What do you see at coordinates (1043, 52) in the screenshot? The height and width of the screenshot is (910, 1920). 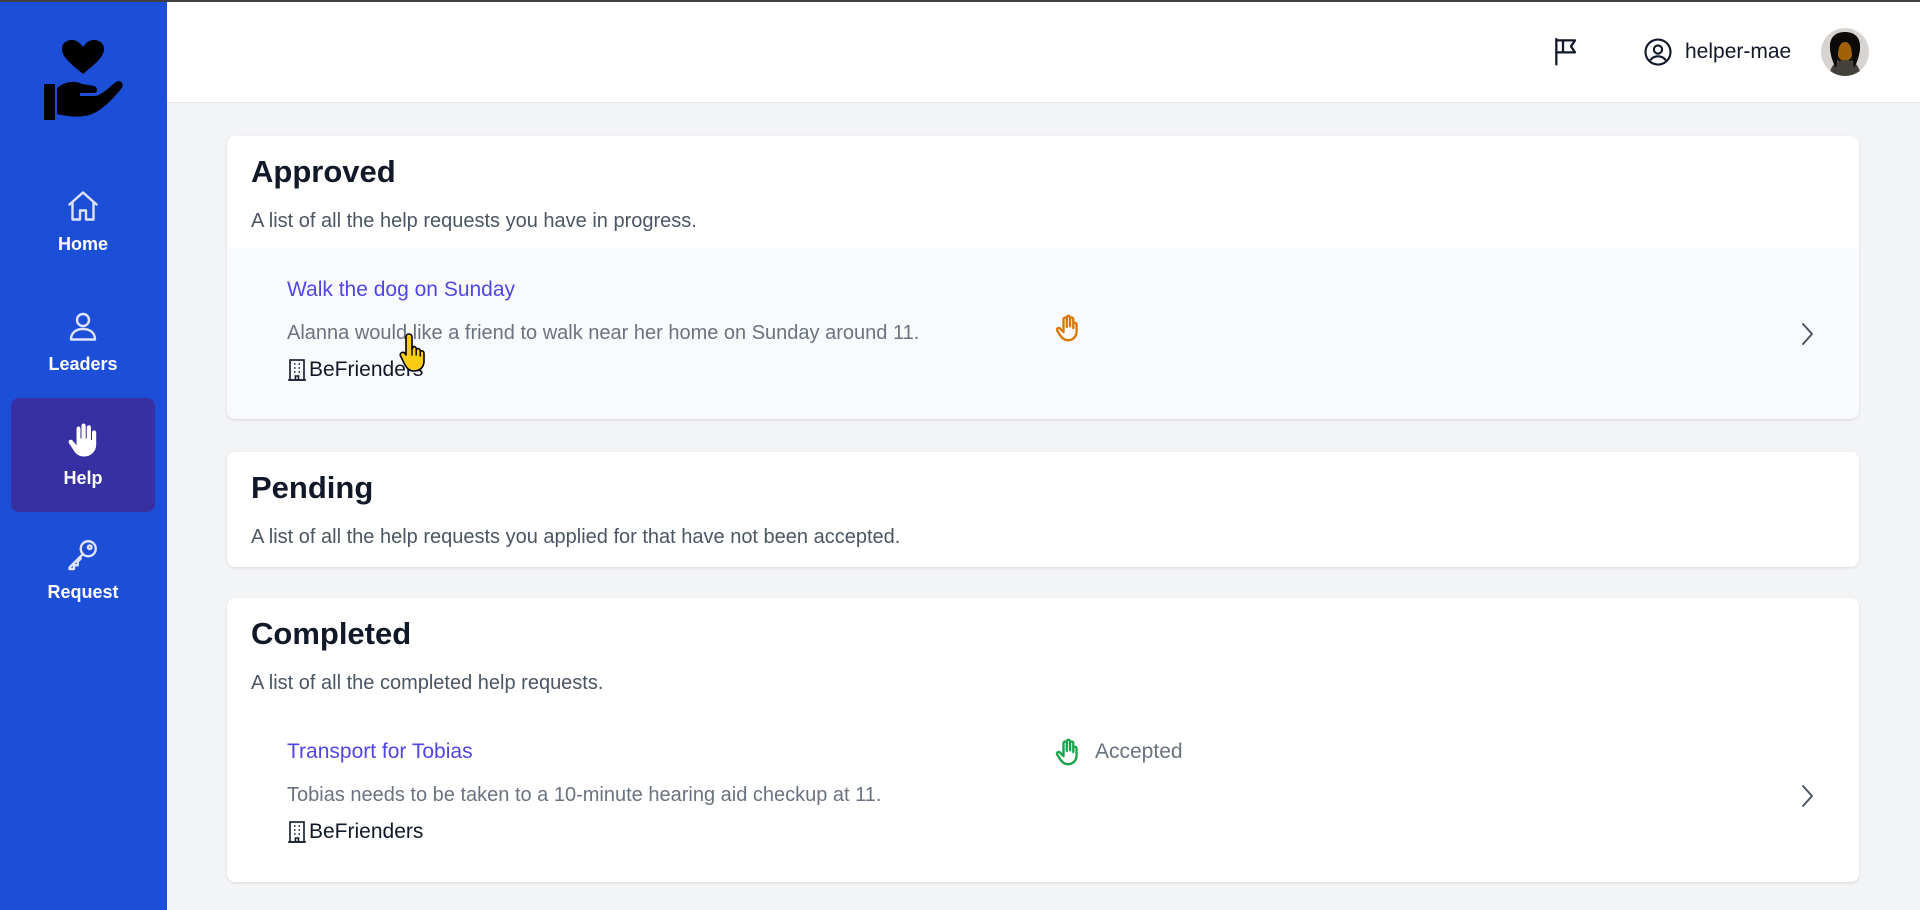 I see `top-header: helper-mae` at bounding box center [1043, 52].